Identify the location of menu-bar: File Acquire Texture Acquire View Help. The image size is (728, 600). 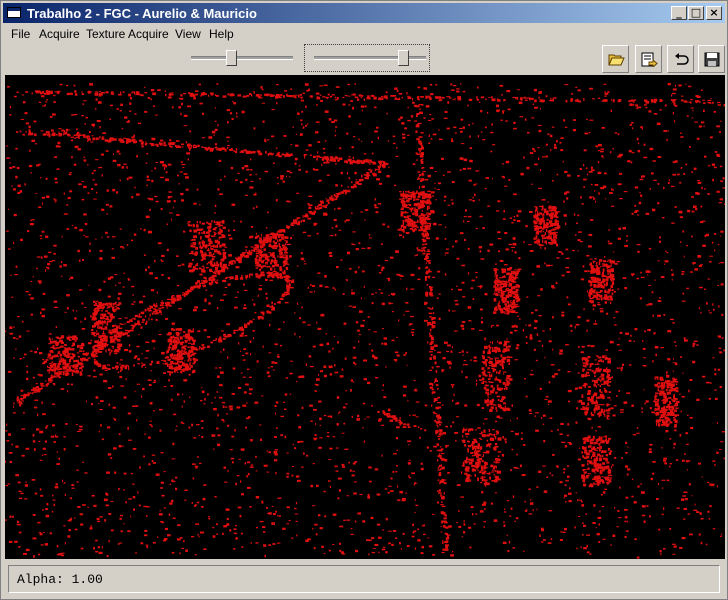
(364, 33).